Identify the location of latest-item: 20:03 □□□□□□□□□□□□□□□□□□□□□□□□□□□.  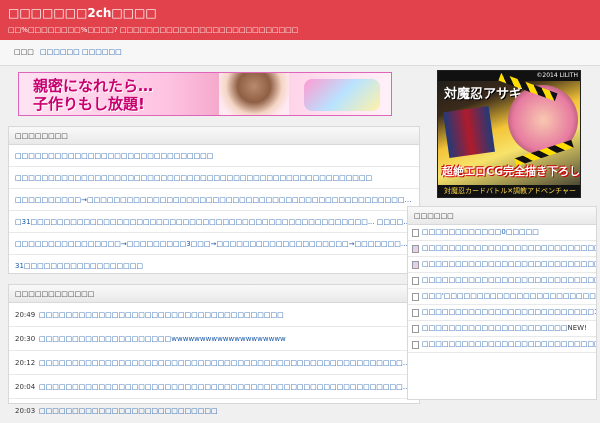
(214, 411).